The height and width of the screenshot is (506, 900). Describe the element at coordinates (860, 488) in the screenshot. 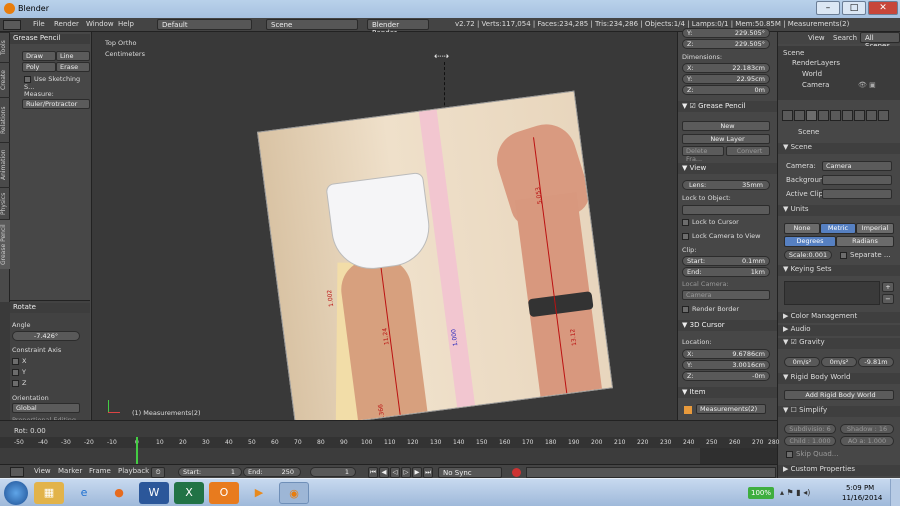

I see `clock-time: 5:09 PM` at that location.